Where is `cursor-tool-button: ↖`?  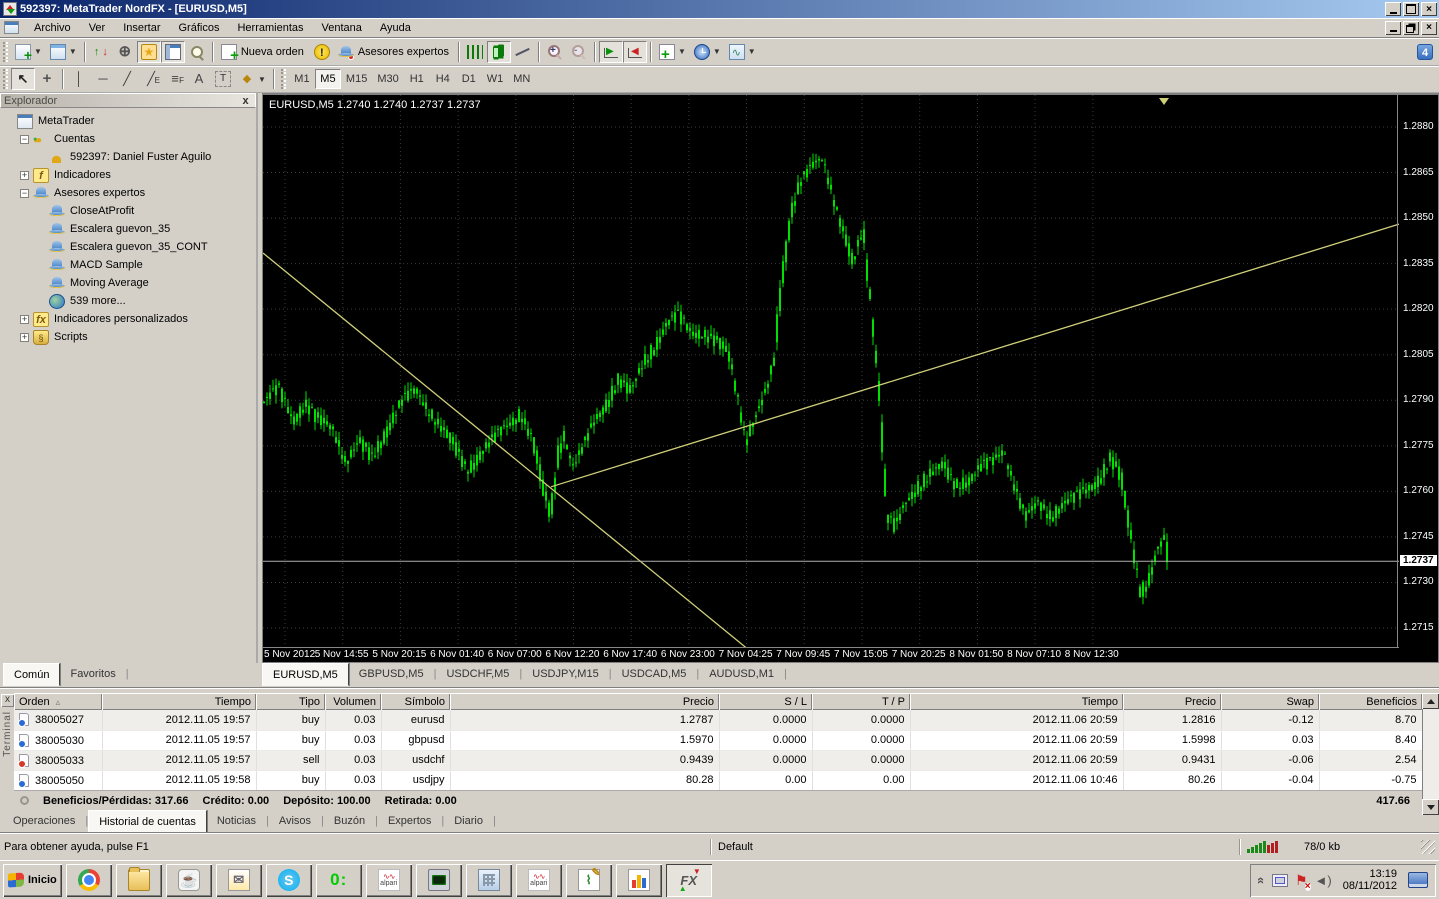 cursor-tool-button: ↖ is located at coordinates (23, 79).